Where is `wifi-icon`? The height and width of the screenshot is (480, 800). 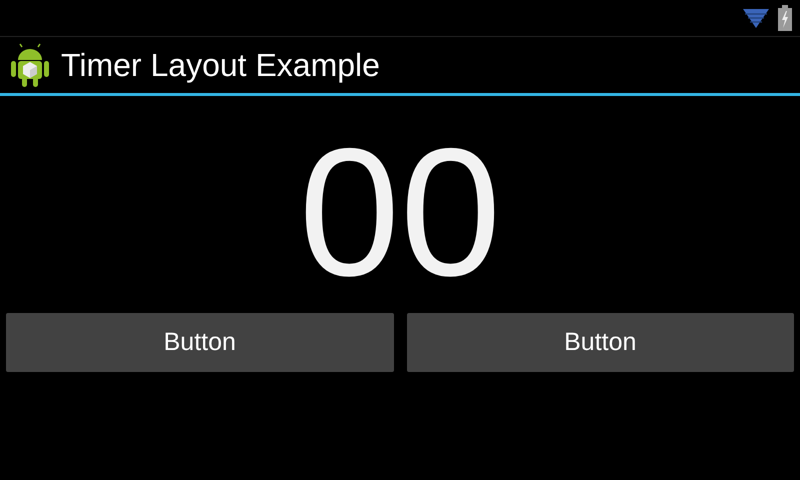 wifi-icon is located at coordinates (756, 18).